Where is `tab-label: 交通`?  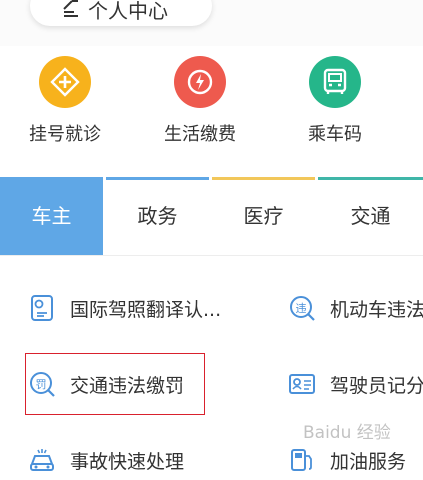
tab-label: 交通 is located at coordinates (370, 216).